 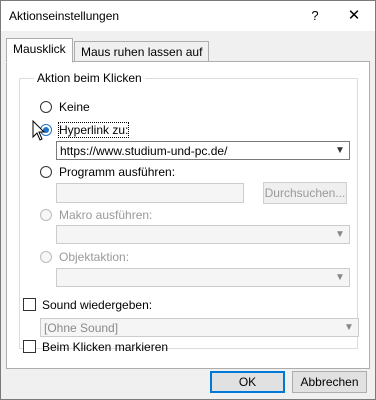 I want to click on group-title: Aktion beim Klicken, so click(x=89, y=78).